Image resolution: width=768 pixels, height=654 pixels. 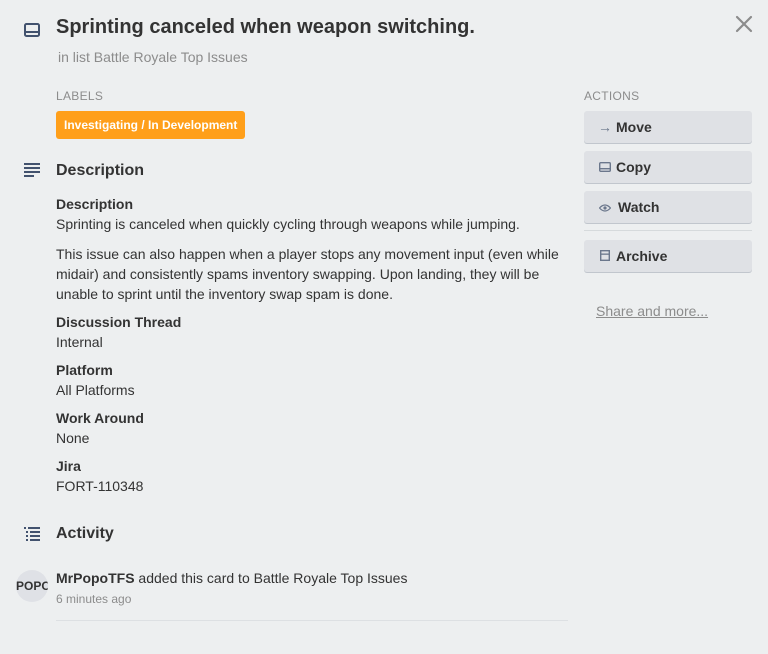 What do you see at coordinates (668, 207) in the screenshot?
I see `watch-button: Watch` at bounding box center [668, 207].